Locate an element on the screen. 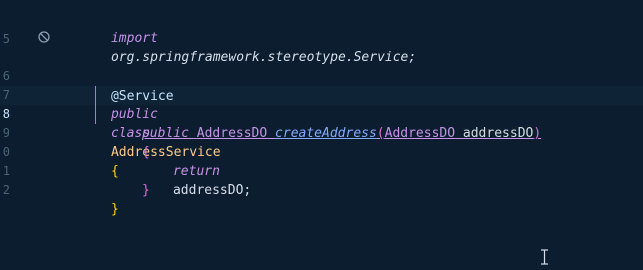 The width and height of the screenshot is (643, 270). no-entry-icon is located at coordinates (44, 37).